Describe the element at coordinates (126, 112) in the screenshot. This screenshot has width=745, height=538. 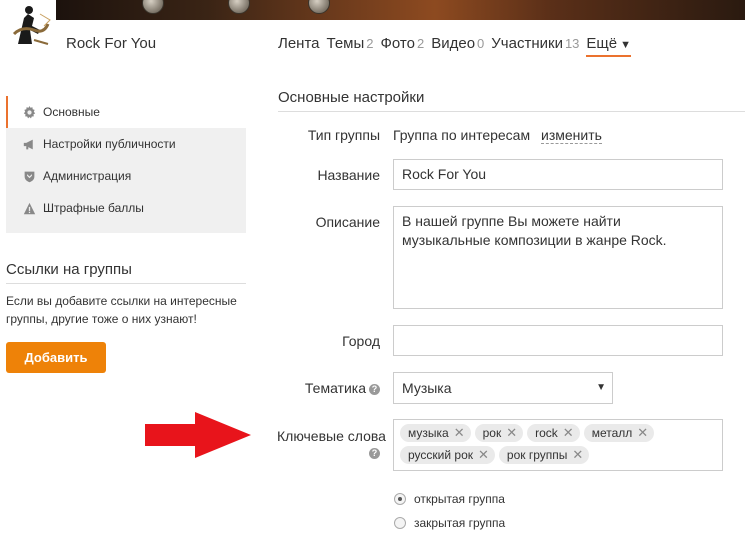
I see `sidebar-item-main: Основные` at that location.